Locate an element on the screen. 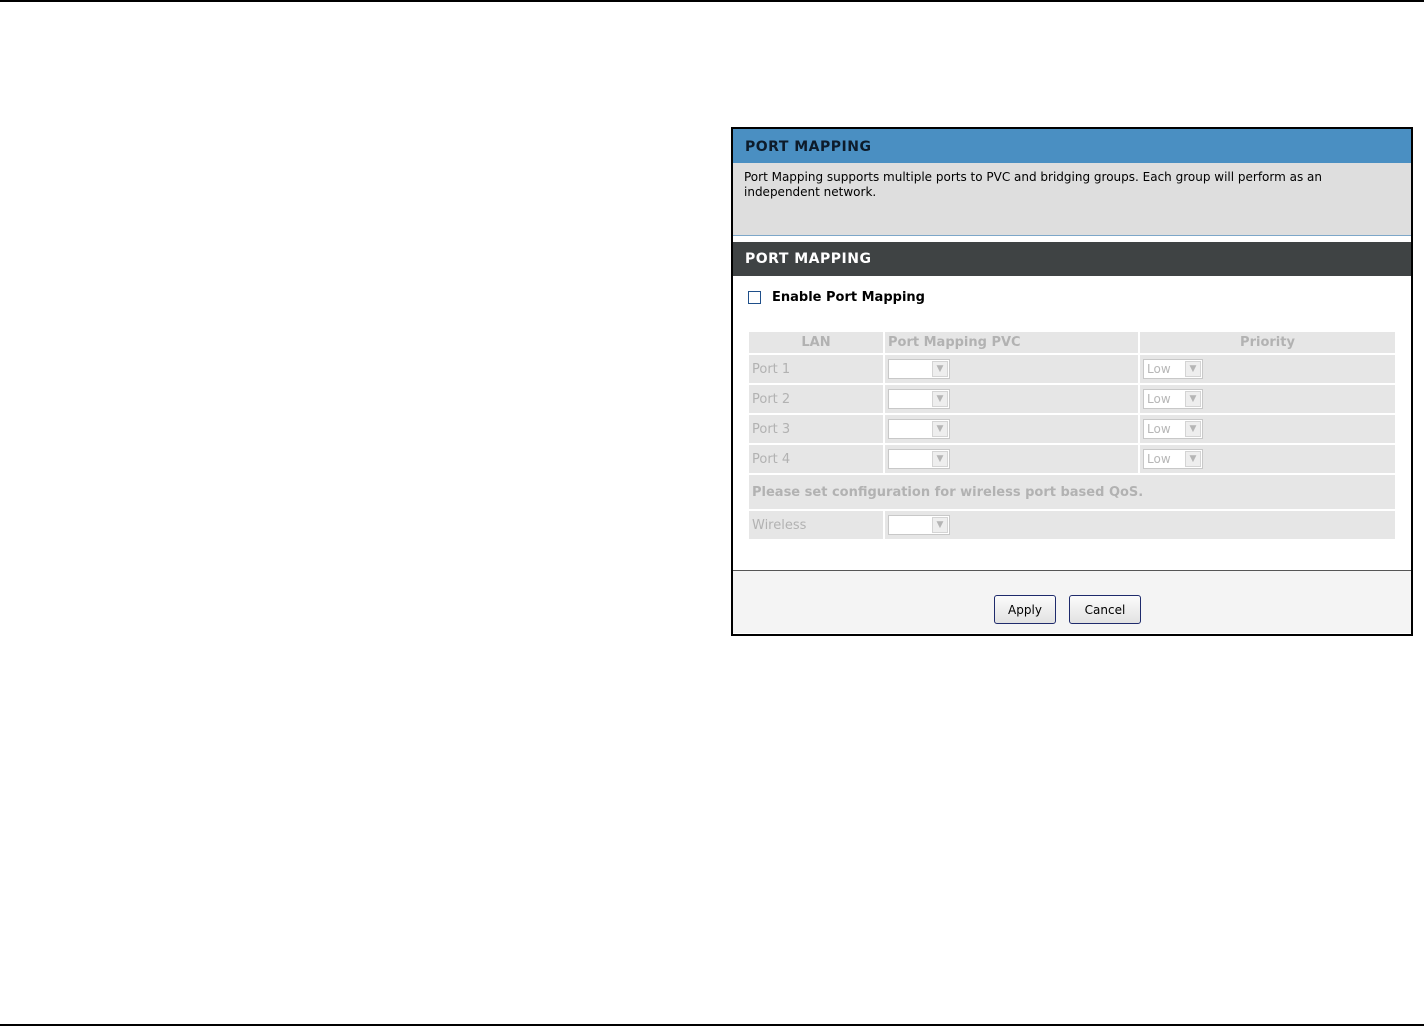 This screenshot has width=1424, height=1028. wireless-select-cell: ▼ is located at coordinates (1140, 525).